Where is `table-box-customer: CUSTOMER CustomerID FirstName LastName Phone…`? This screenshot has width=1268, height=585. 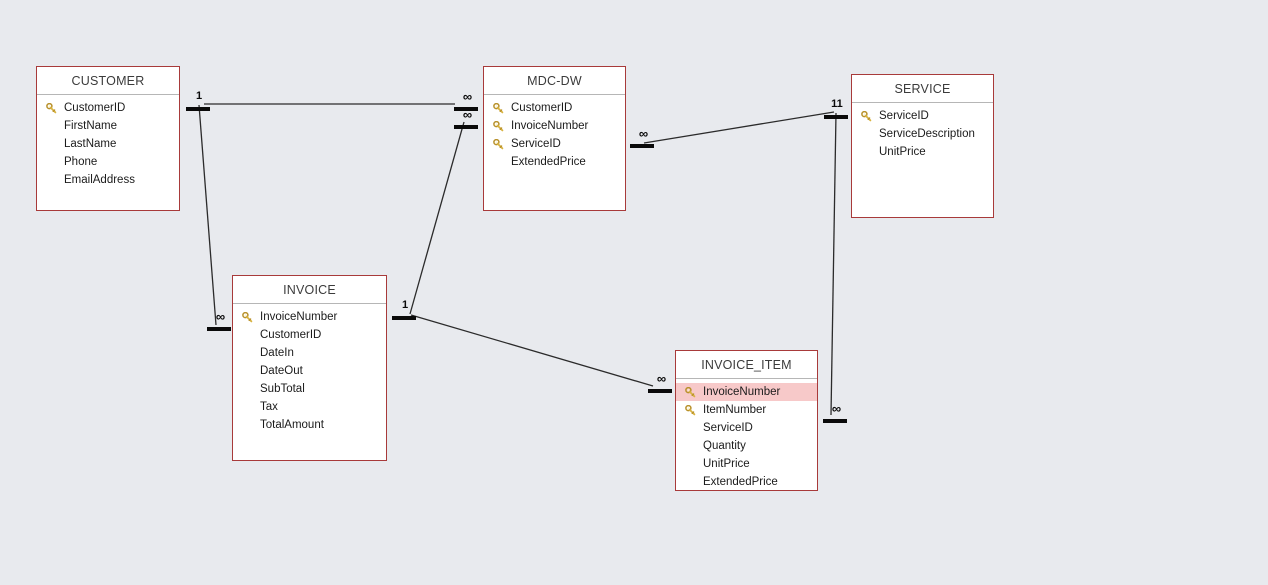 table-box-customer: CUSTOMER CustomerID FirstName LastName Phone… is located at coordinates (108, 138).